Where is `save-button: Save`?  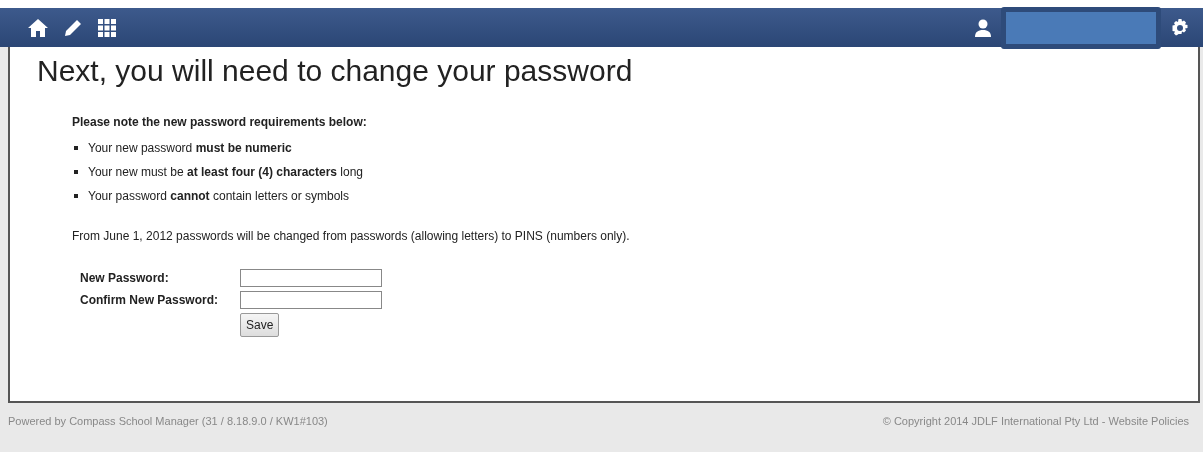
save-button: Save is located at coordinates (260, 325).